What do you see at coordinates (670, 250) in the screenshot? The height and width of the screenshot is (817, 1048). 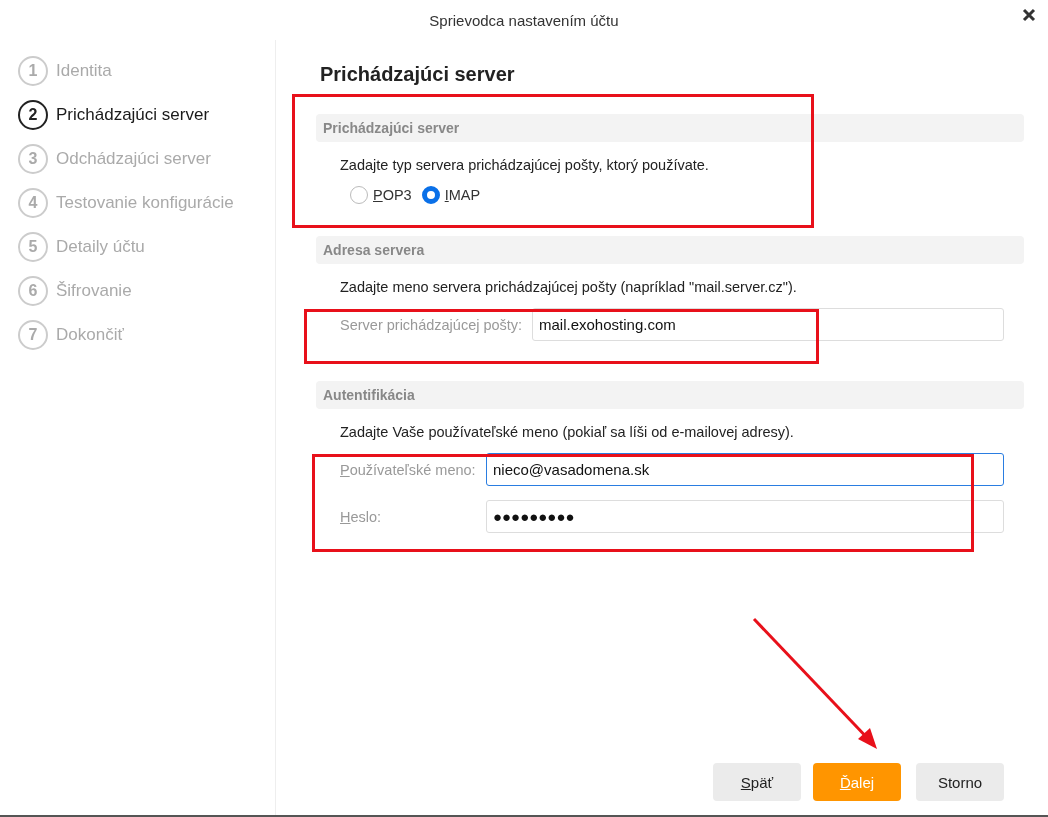 I see `section-heading: Adresa servera` at bounding box center [670, 250].